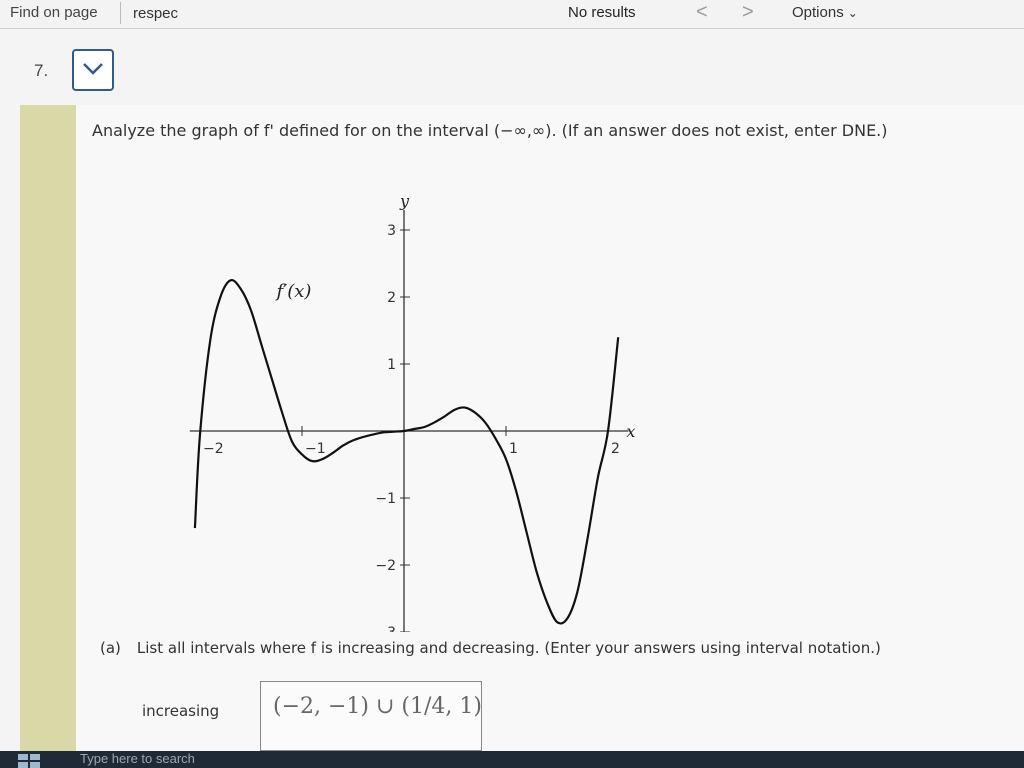 The width and height of the screenshot is (1024, 768). I want to click on y-tick-label: −3, so click(385, 628).